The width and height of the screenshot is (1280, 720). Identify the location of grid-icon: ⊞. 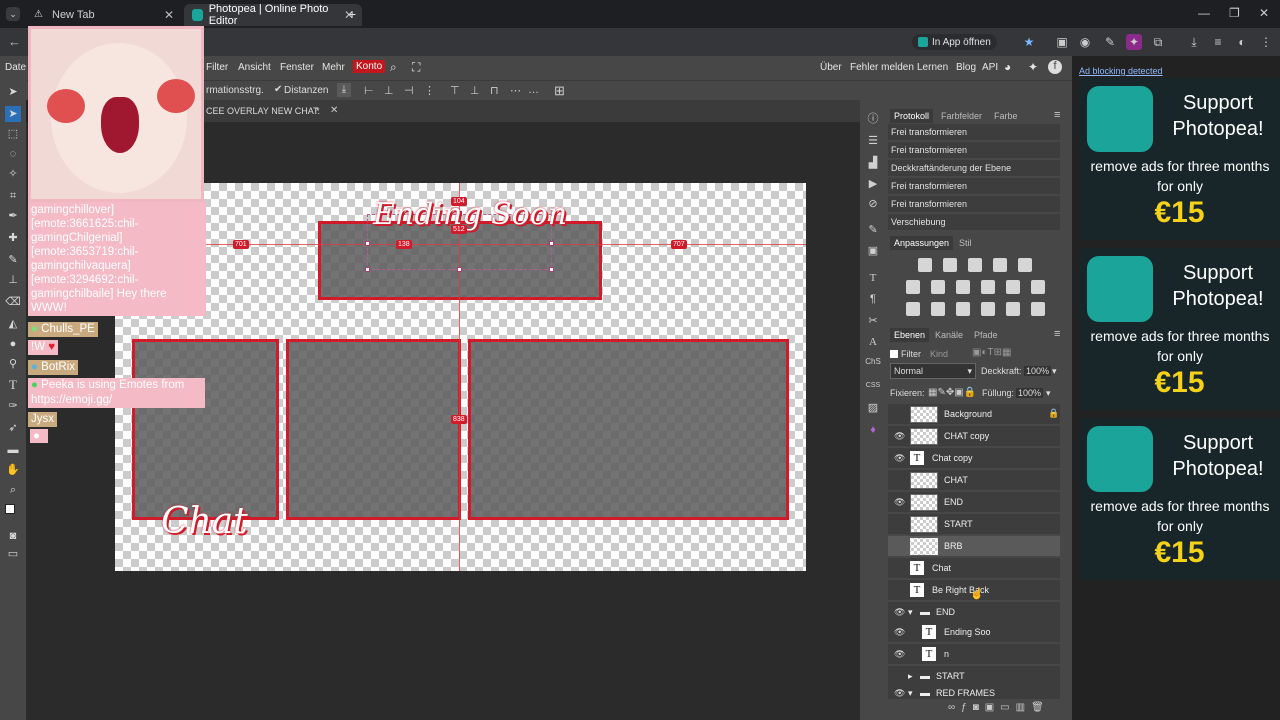
(559, 91).